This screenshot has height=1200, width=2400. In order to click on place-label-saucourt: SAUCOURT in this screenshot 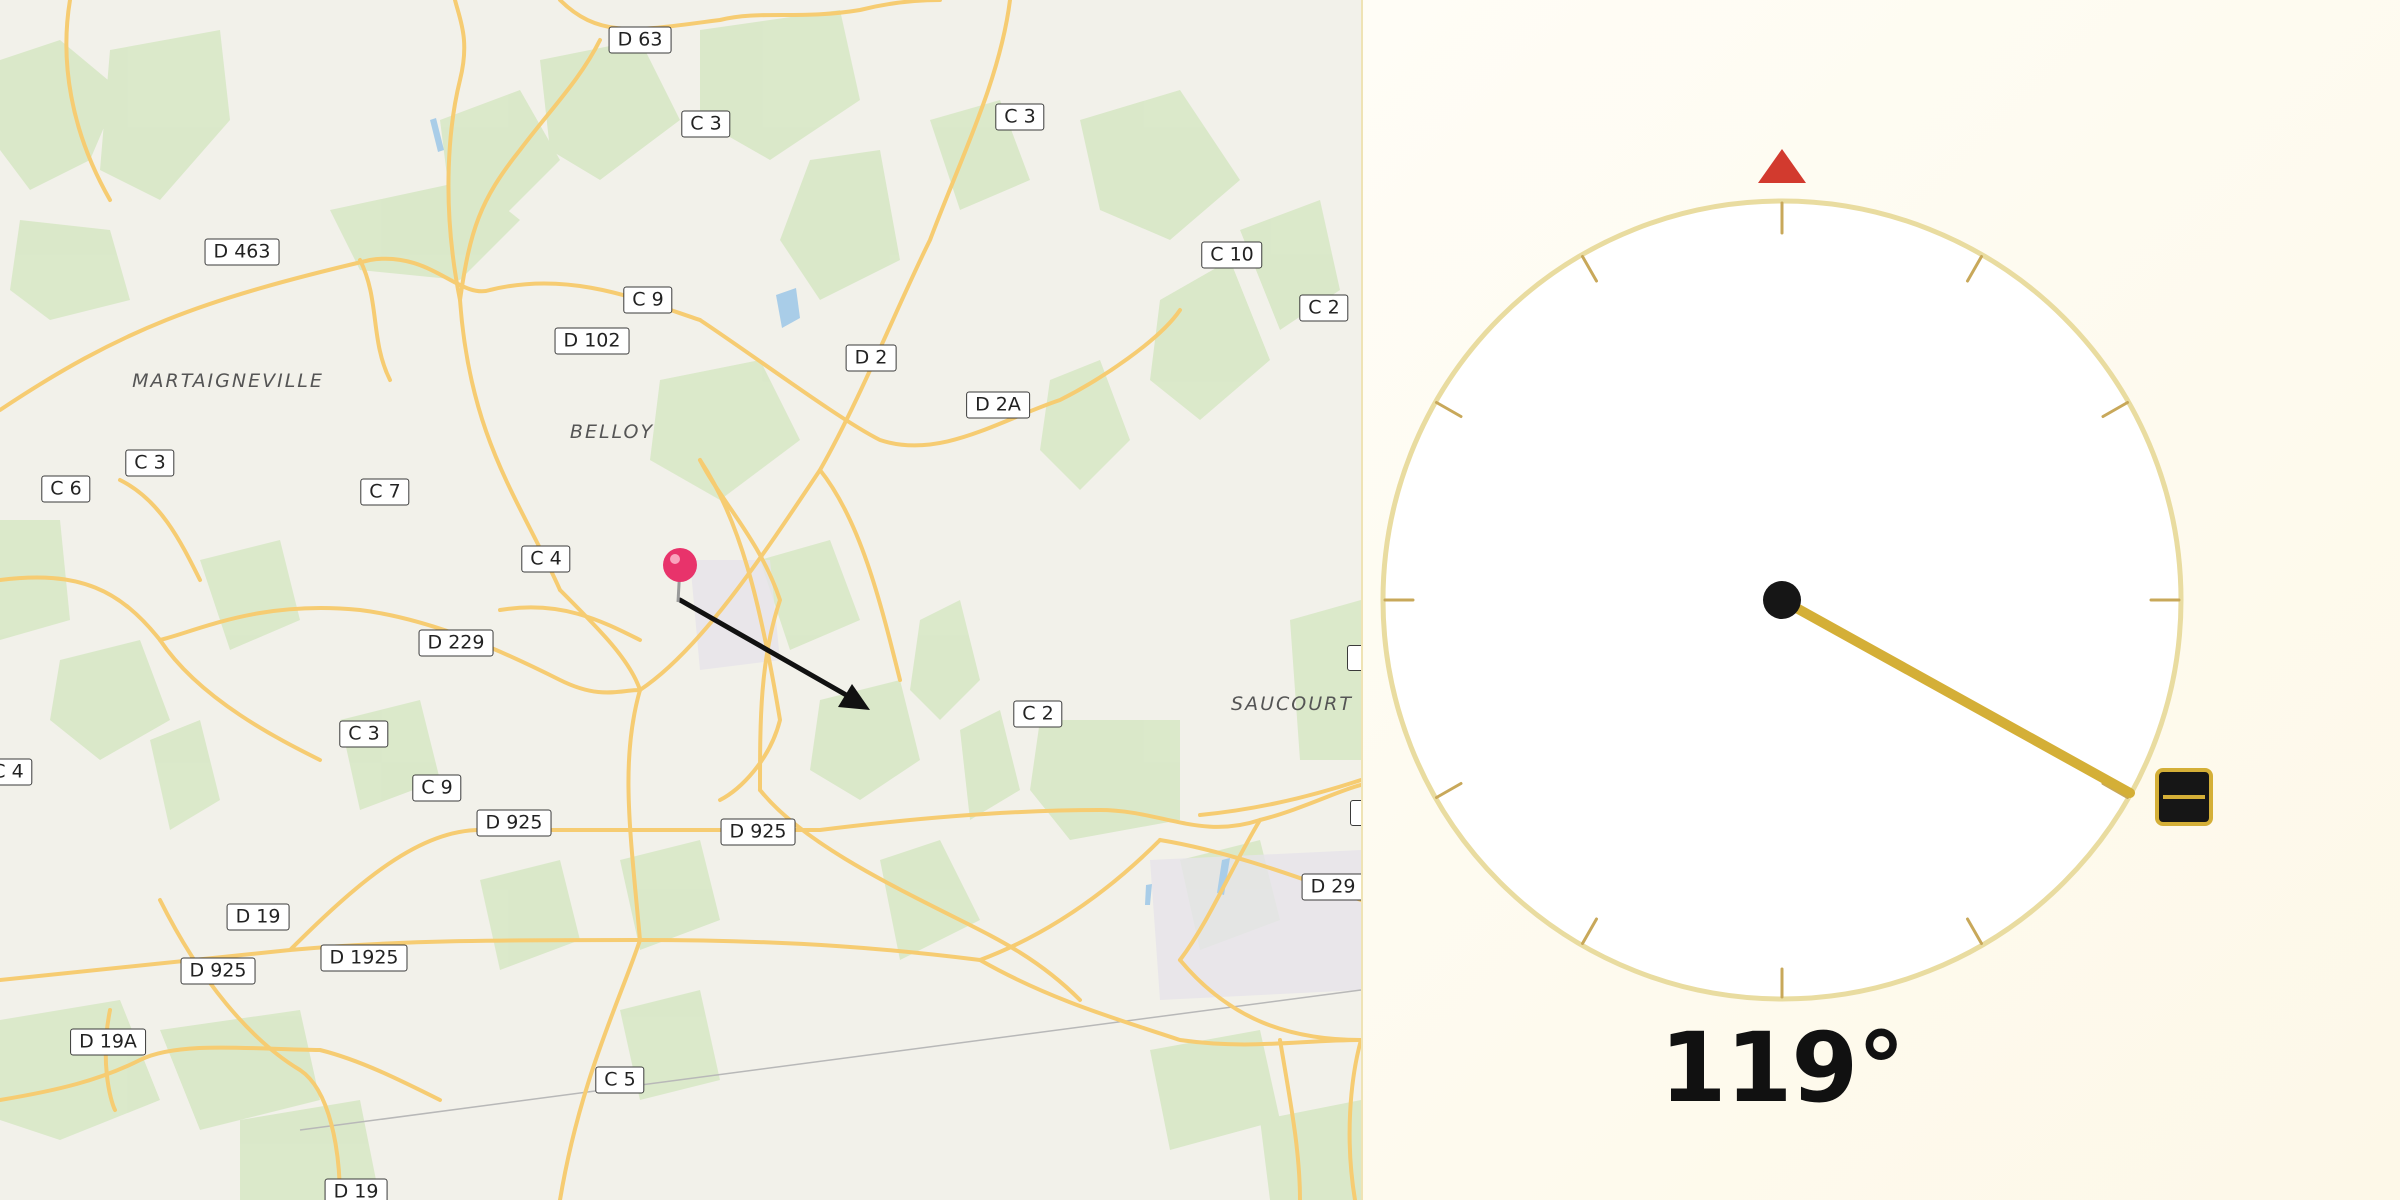, I will do `click(1292, 704)`.